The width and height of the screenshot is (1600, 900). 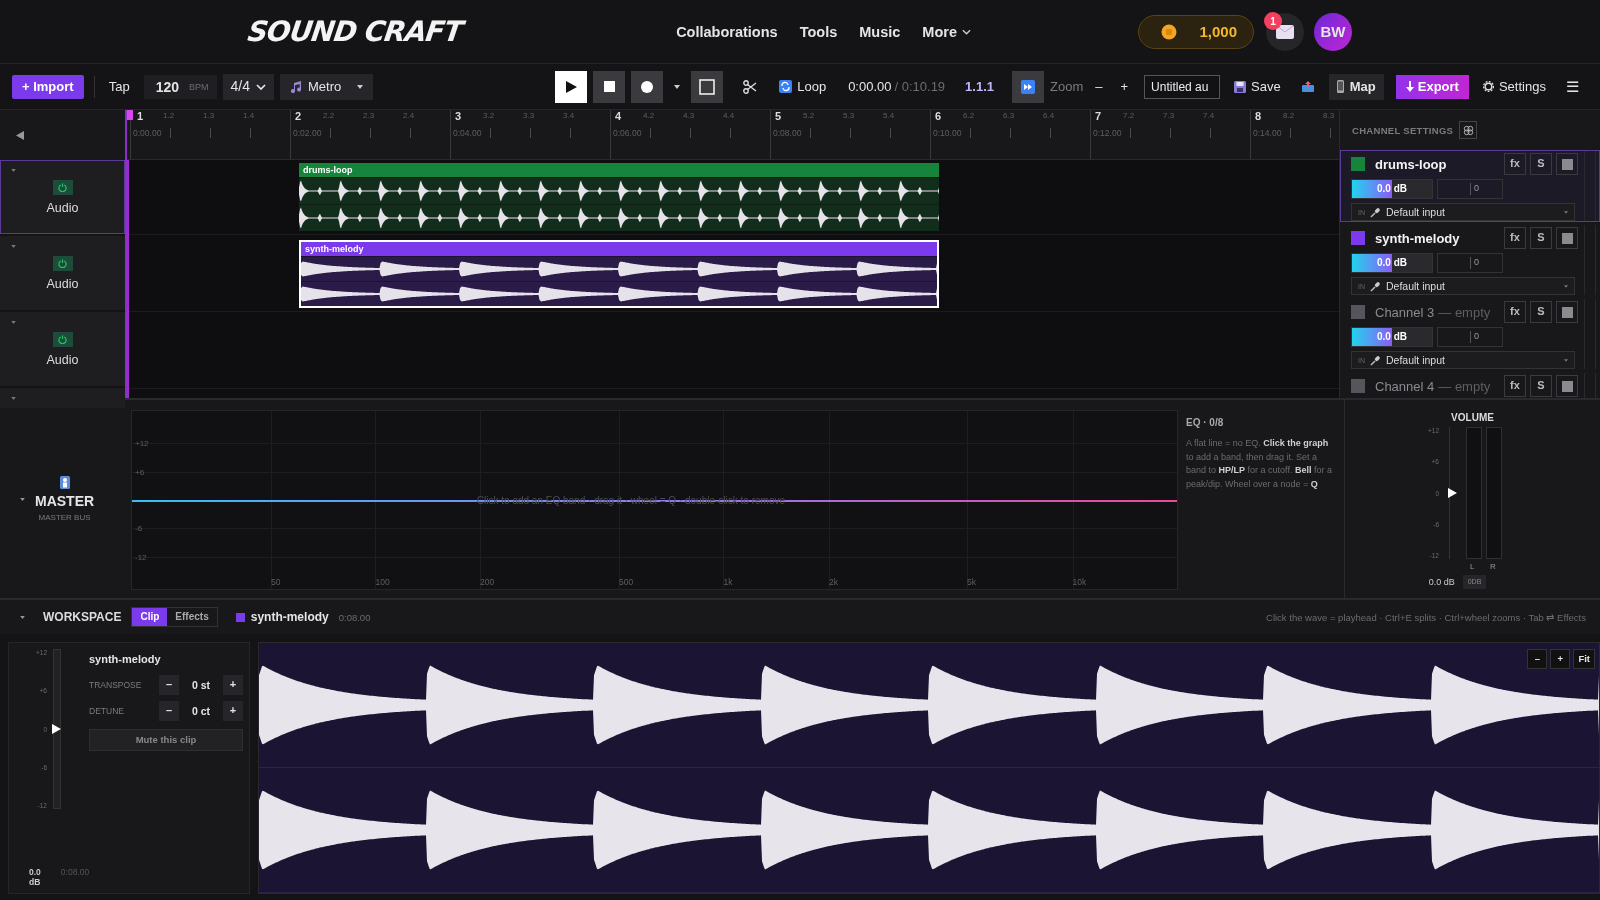 What do you see at coordinates (1028, 86) in the screenshot?
I see `follow-button` at bounding box center [1028, 86].